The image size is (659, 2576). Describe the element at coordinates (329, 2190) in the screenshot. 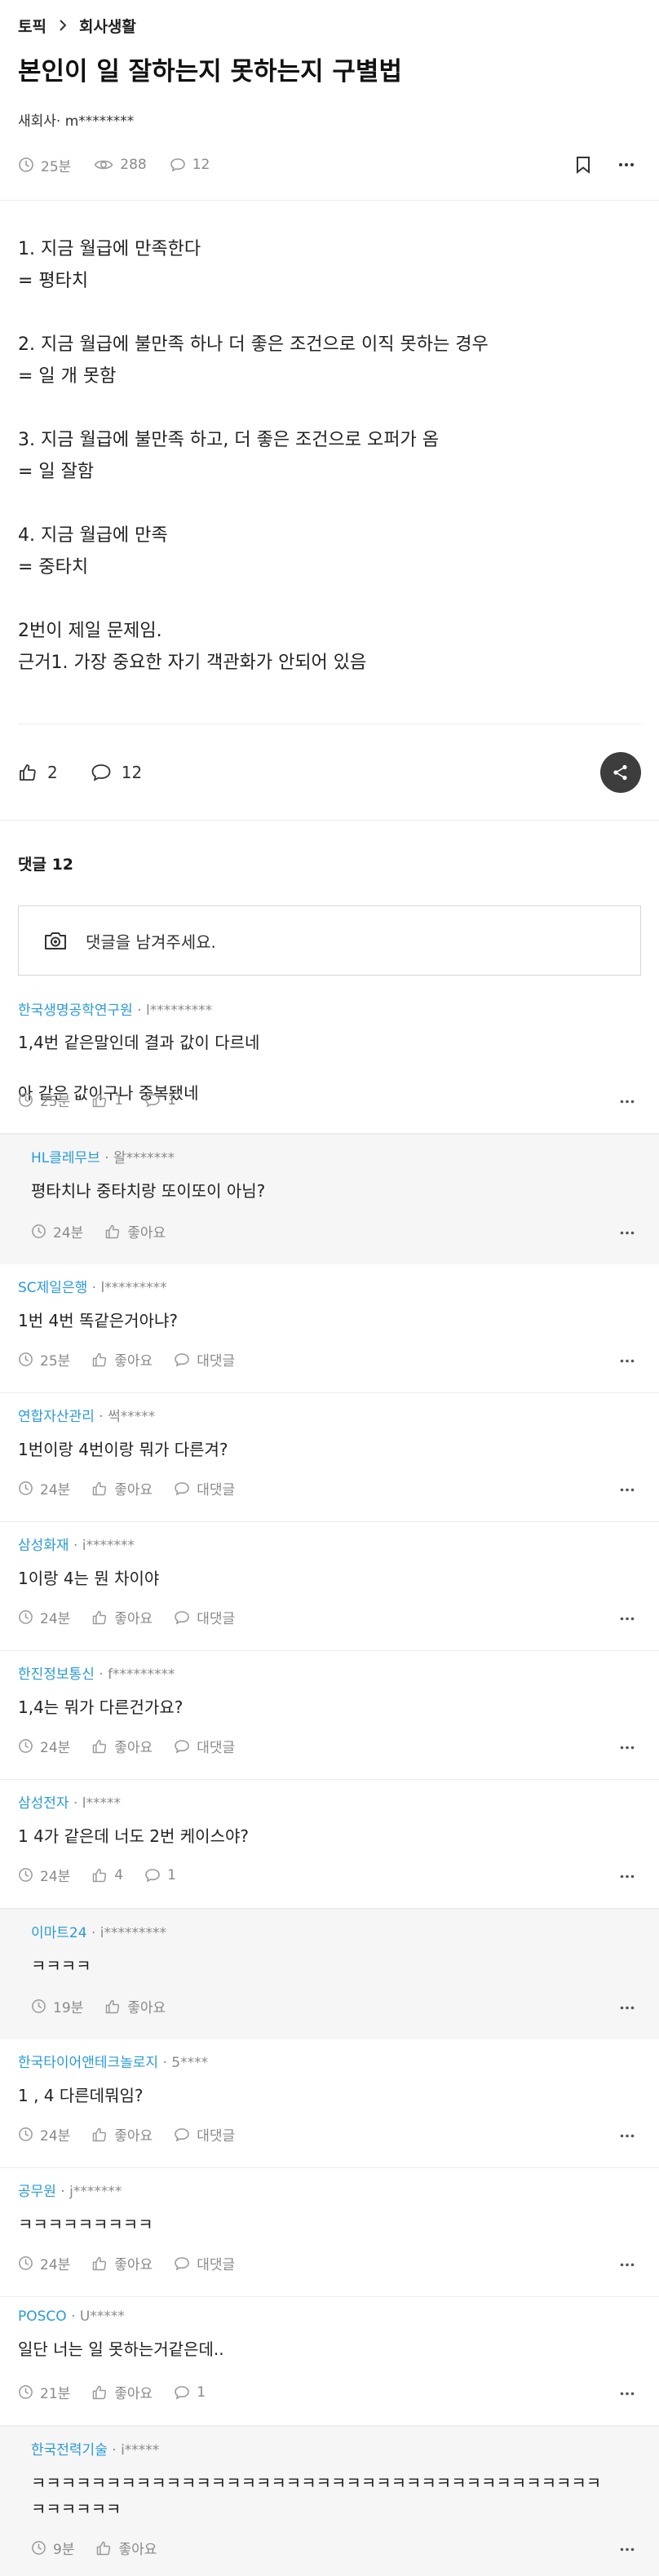

I see `comment-author: 공무원 · j*******` at that location.